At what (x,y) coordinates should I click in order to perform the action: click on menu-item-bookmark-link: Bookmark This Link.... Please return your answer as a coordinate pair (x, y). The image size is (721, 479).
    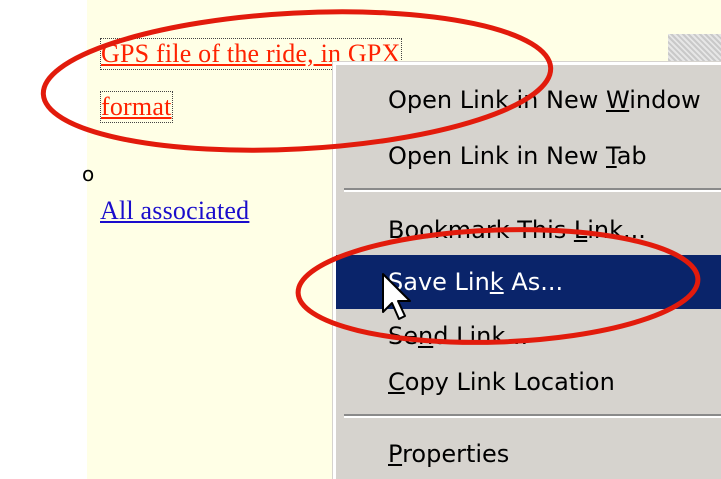
    Looking at the image, I should click on (528, 230).